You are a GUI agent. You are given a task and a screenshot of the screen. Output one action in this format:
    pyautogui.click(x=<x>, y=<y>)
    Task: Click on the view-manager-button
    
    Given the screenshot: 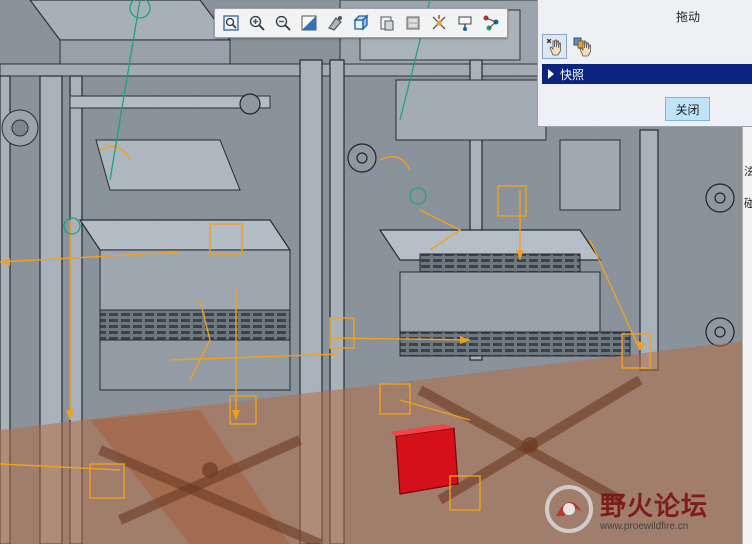 What is the action you would take?
    pyautogui.click(x=387, y=23)
    